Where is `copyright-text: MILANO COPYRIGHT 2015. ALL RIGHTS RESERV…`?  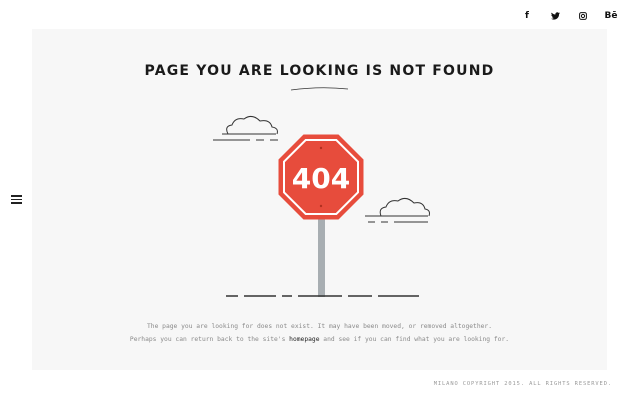 copyright-text: MILANO COPYRIGHT 2015. ALL RIGHTS RESERV… is located at coordinates (522, 384).